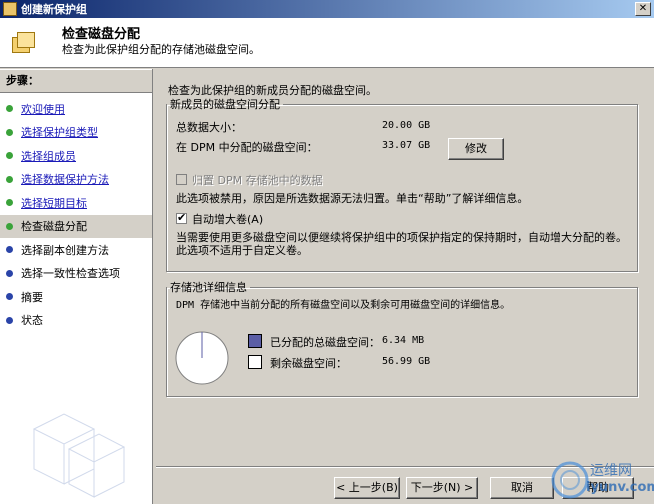 The width and height of the screenshot is (654, 504). I want to click on watermark-logo-icon, so click(570, 480).